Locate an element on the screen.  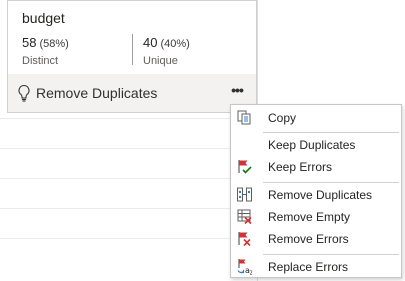
menu-item-remove-errors: Remove Errors is located at coordinates (316, 239).